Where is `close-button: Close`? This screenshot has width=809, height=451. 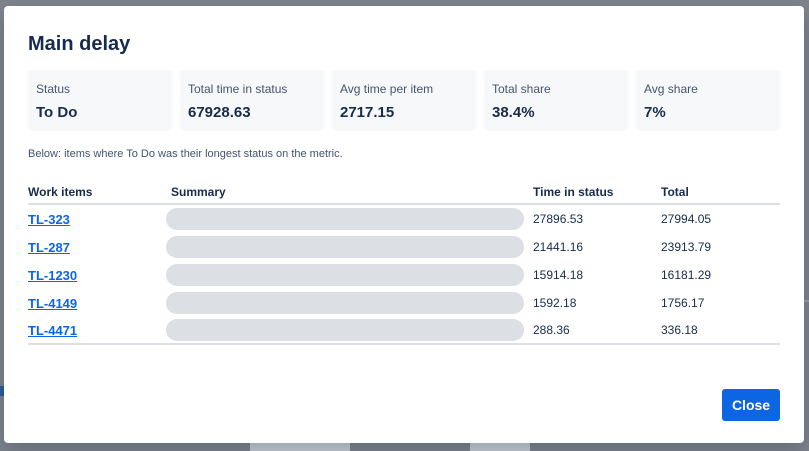
close-button: Close is located at coordinates (751, 405).